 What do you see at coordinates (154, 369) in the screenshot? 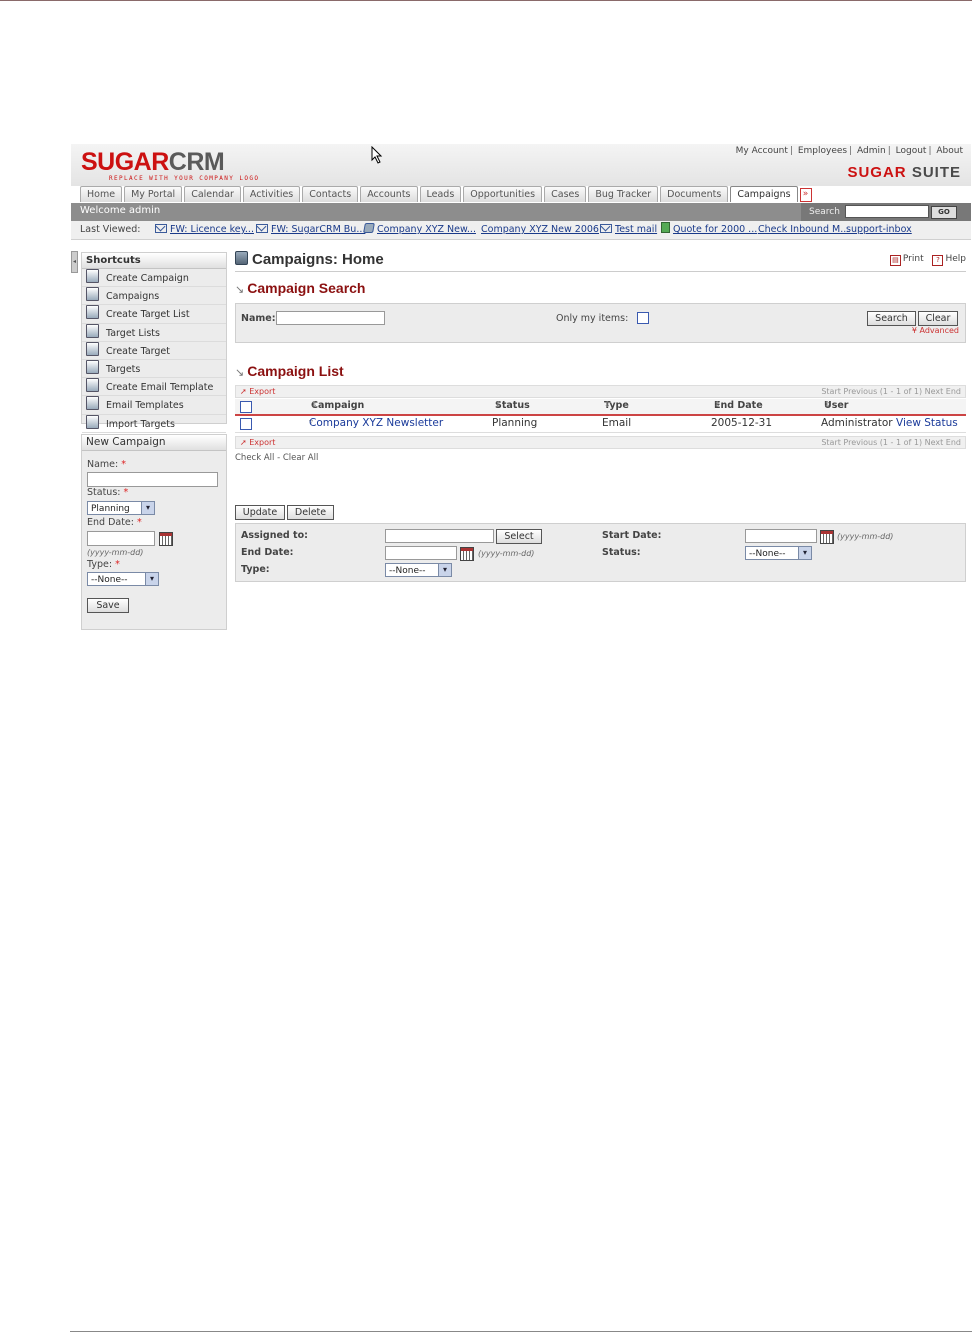
I see `shortcut-targets: Targets` at bounding box center [154, 369].